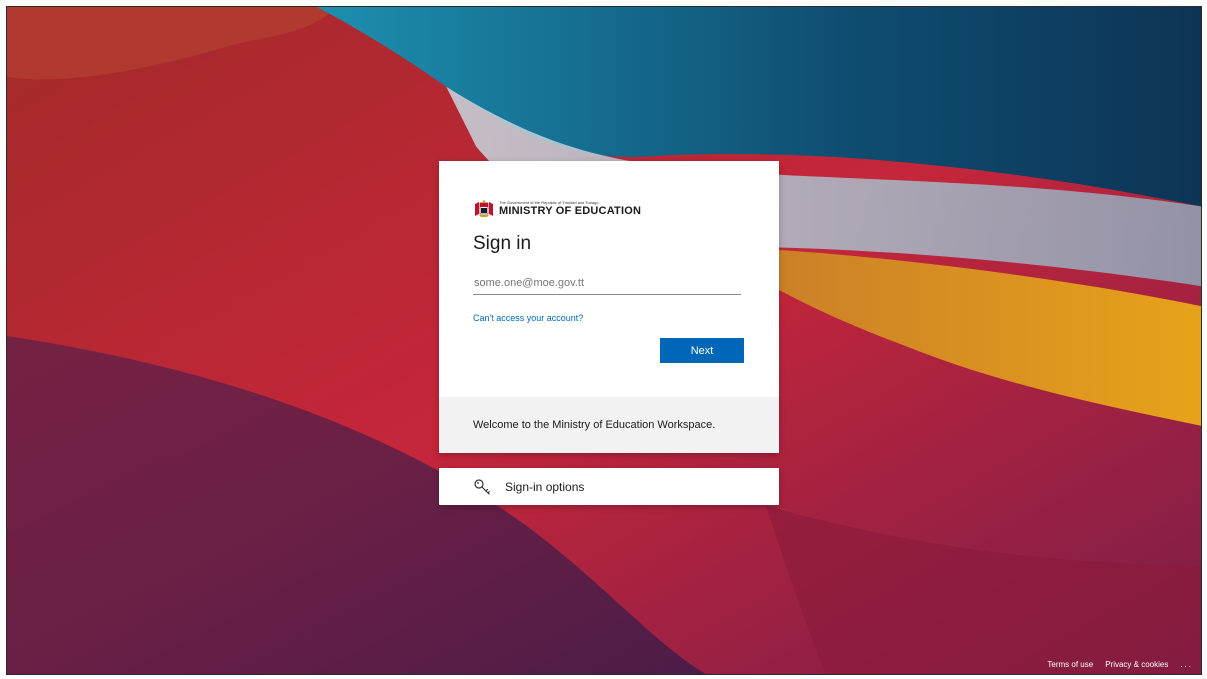  I want to click on coat-of-arms-icon, so click(484, 208).